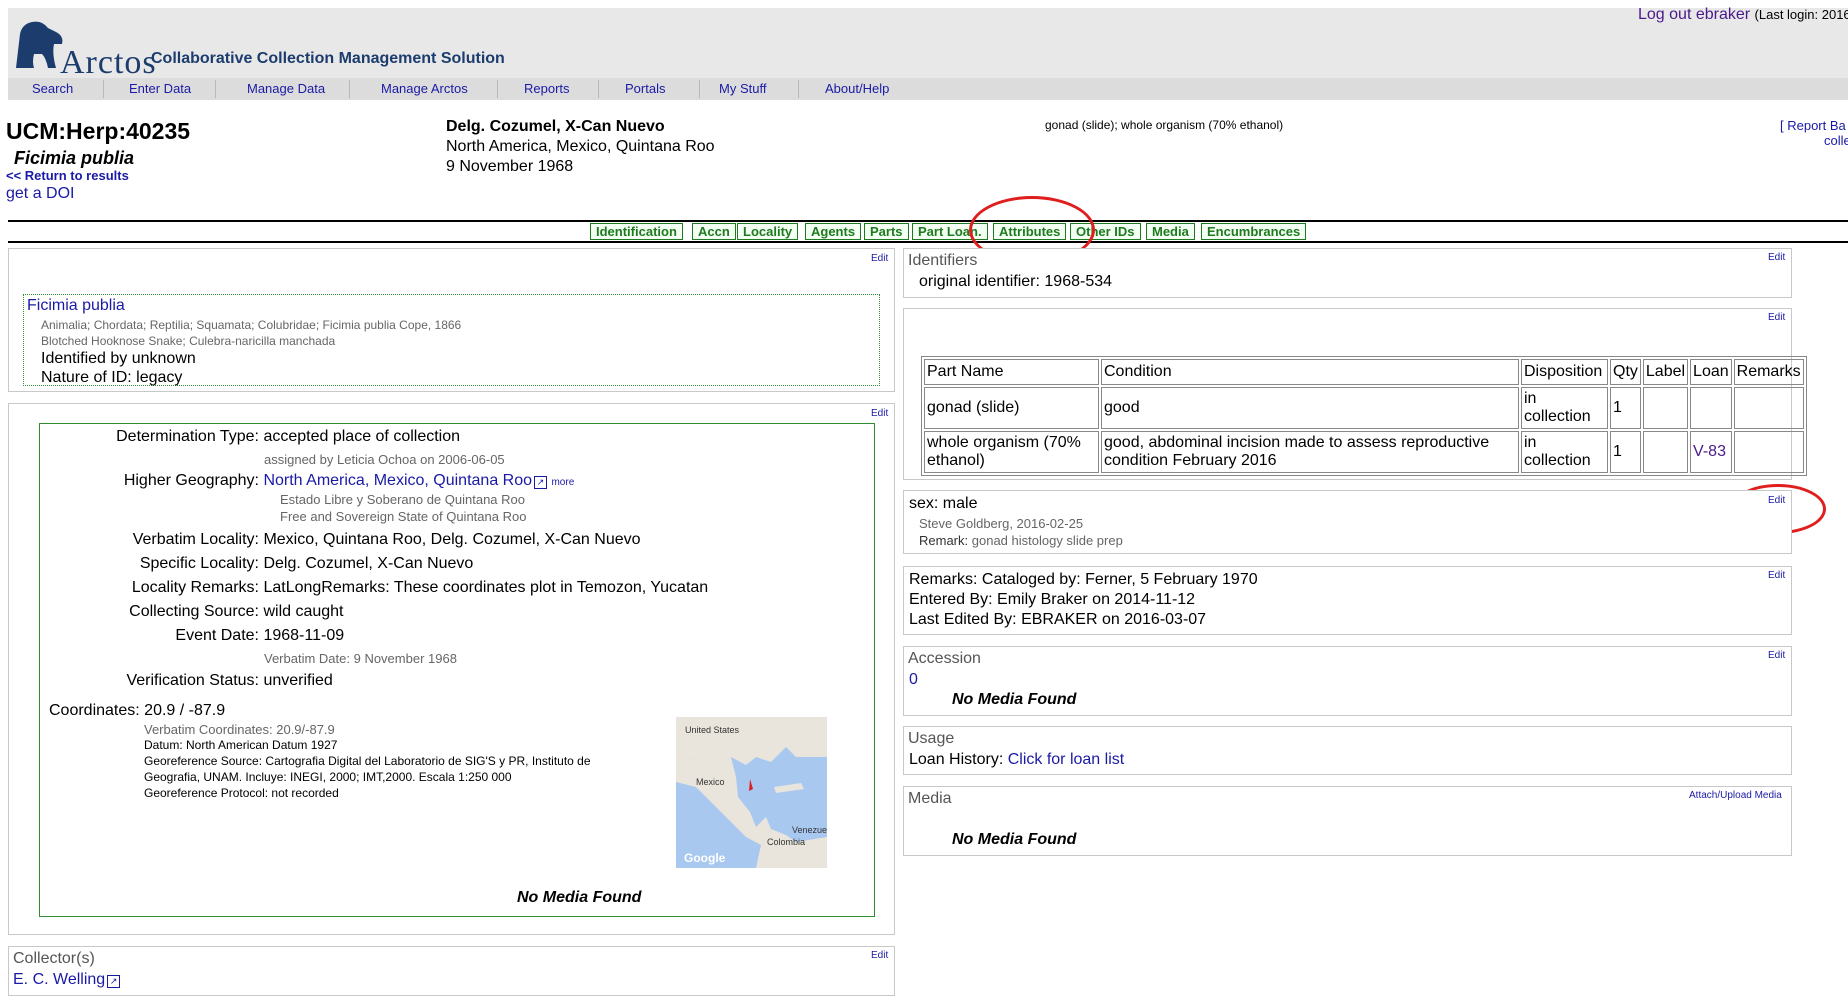 The image size is (1848, 1002). I want to click on menu-manage-arctos: Manage Arctos, so click(424, 88).